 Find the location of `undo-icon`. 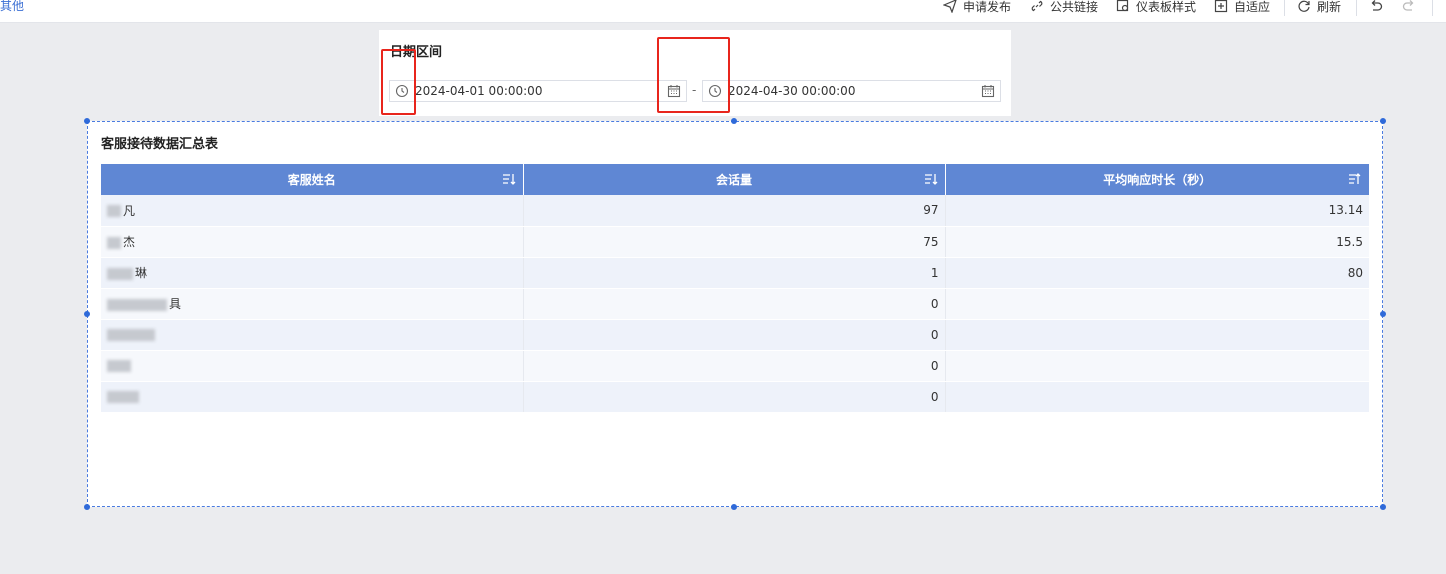

undo-icon is located at coordinates (1377, 5).